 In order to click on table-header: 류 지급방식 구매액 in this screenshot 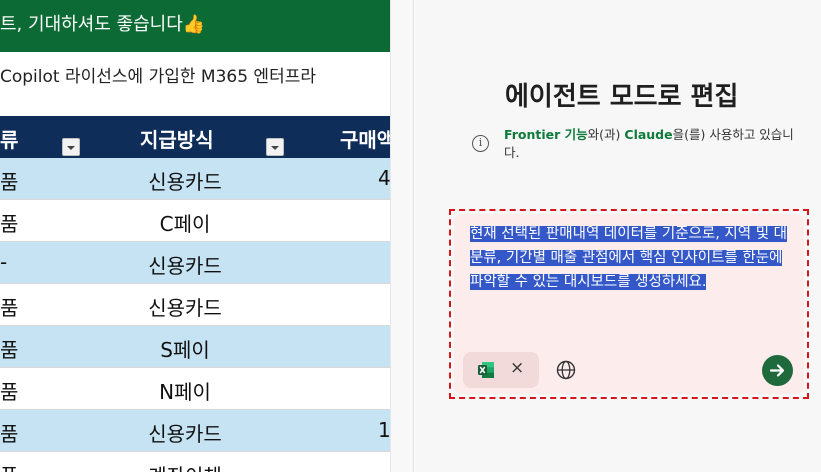, I will do `click(195, 137)`.